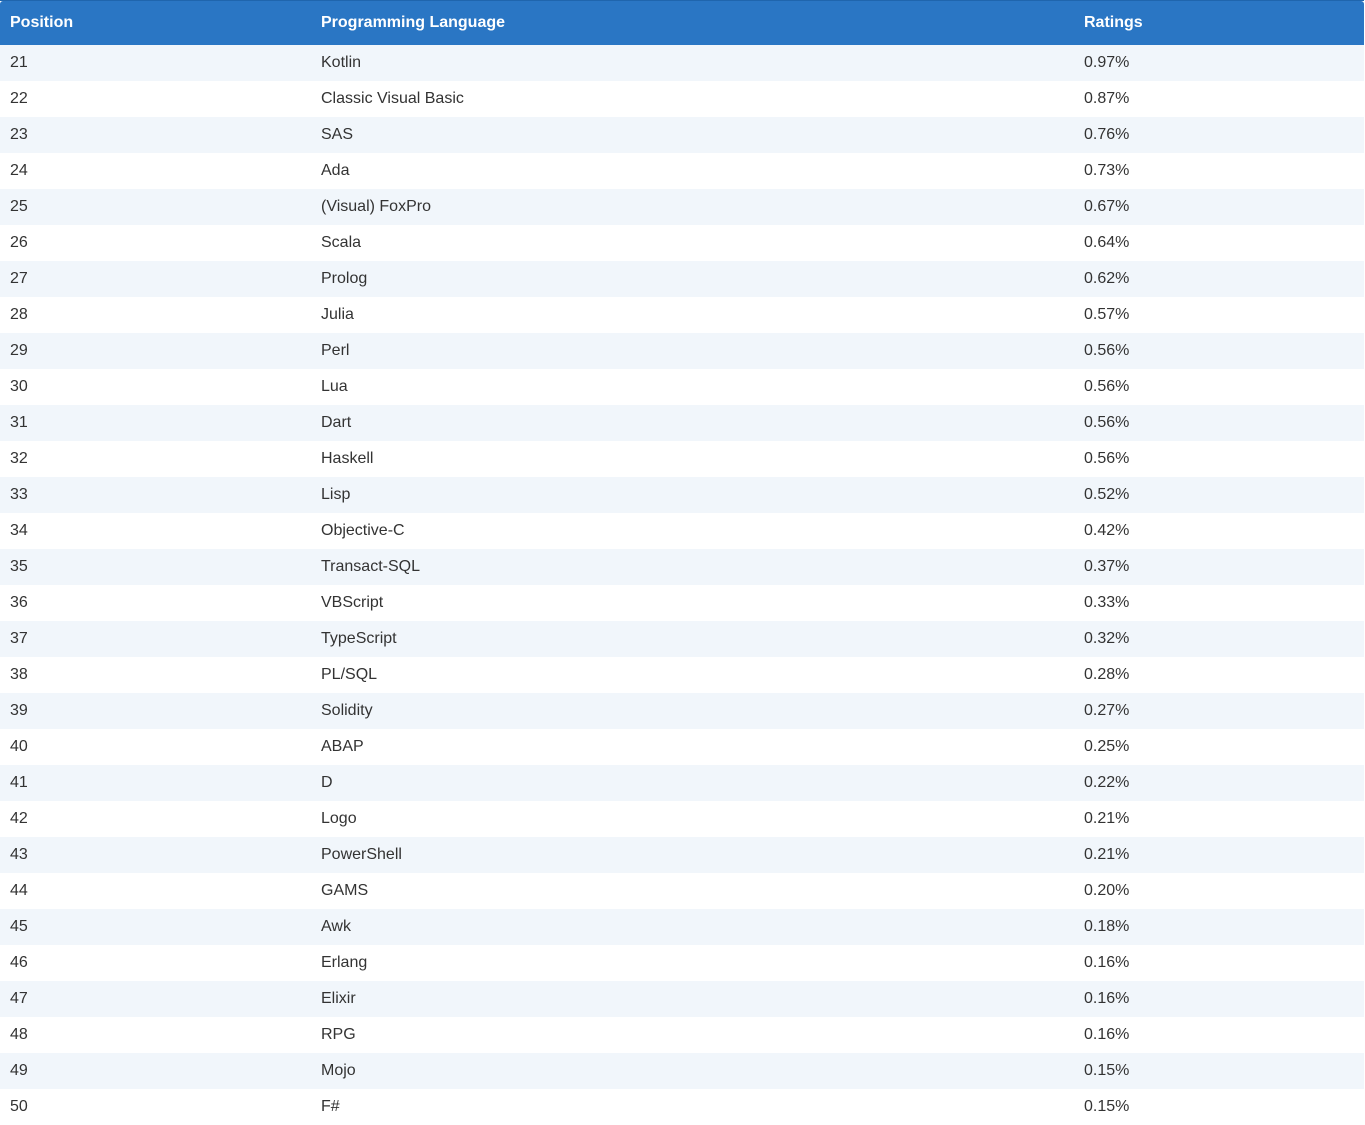 This screenshot has width=1365, height=1125. I want to click on table-row: 43 PowerShell 0.21%, so click(682, 854).